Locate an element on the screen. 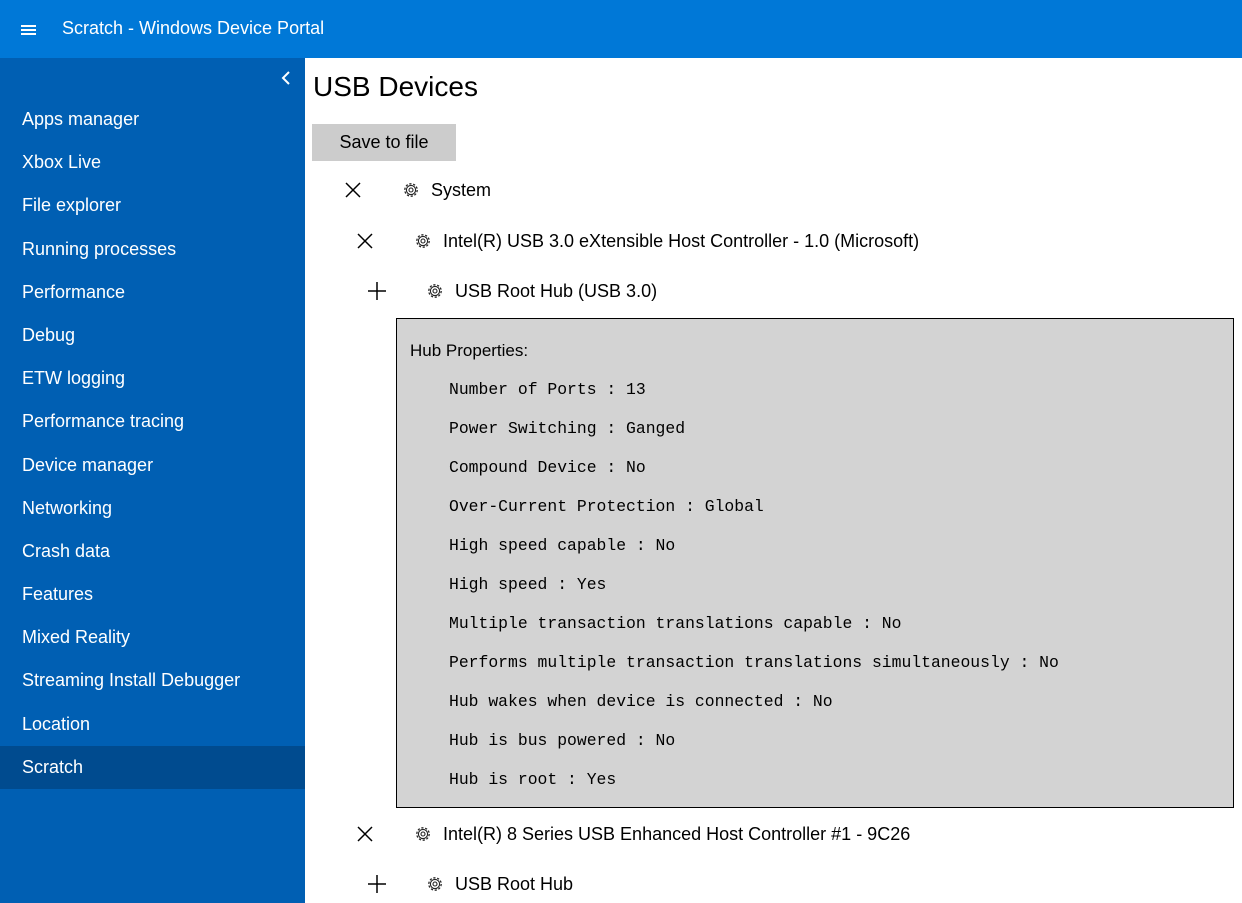  sidebar-item-mixed-reality: Mixed Reality is located at coordinates (152, 637).